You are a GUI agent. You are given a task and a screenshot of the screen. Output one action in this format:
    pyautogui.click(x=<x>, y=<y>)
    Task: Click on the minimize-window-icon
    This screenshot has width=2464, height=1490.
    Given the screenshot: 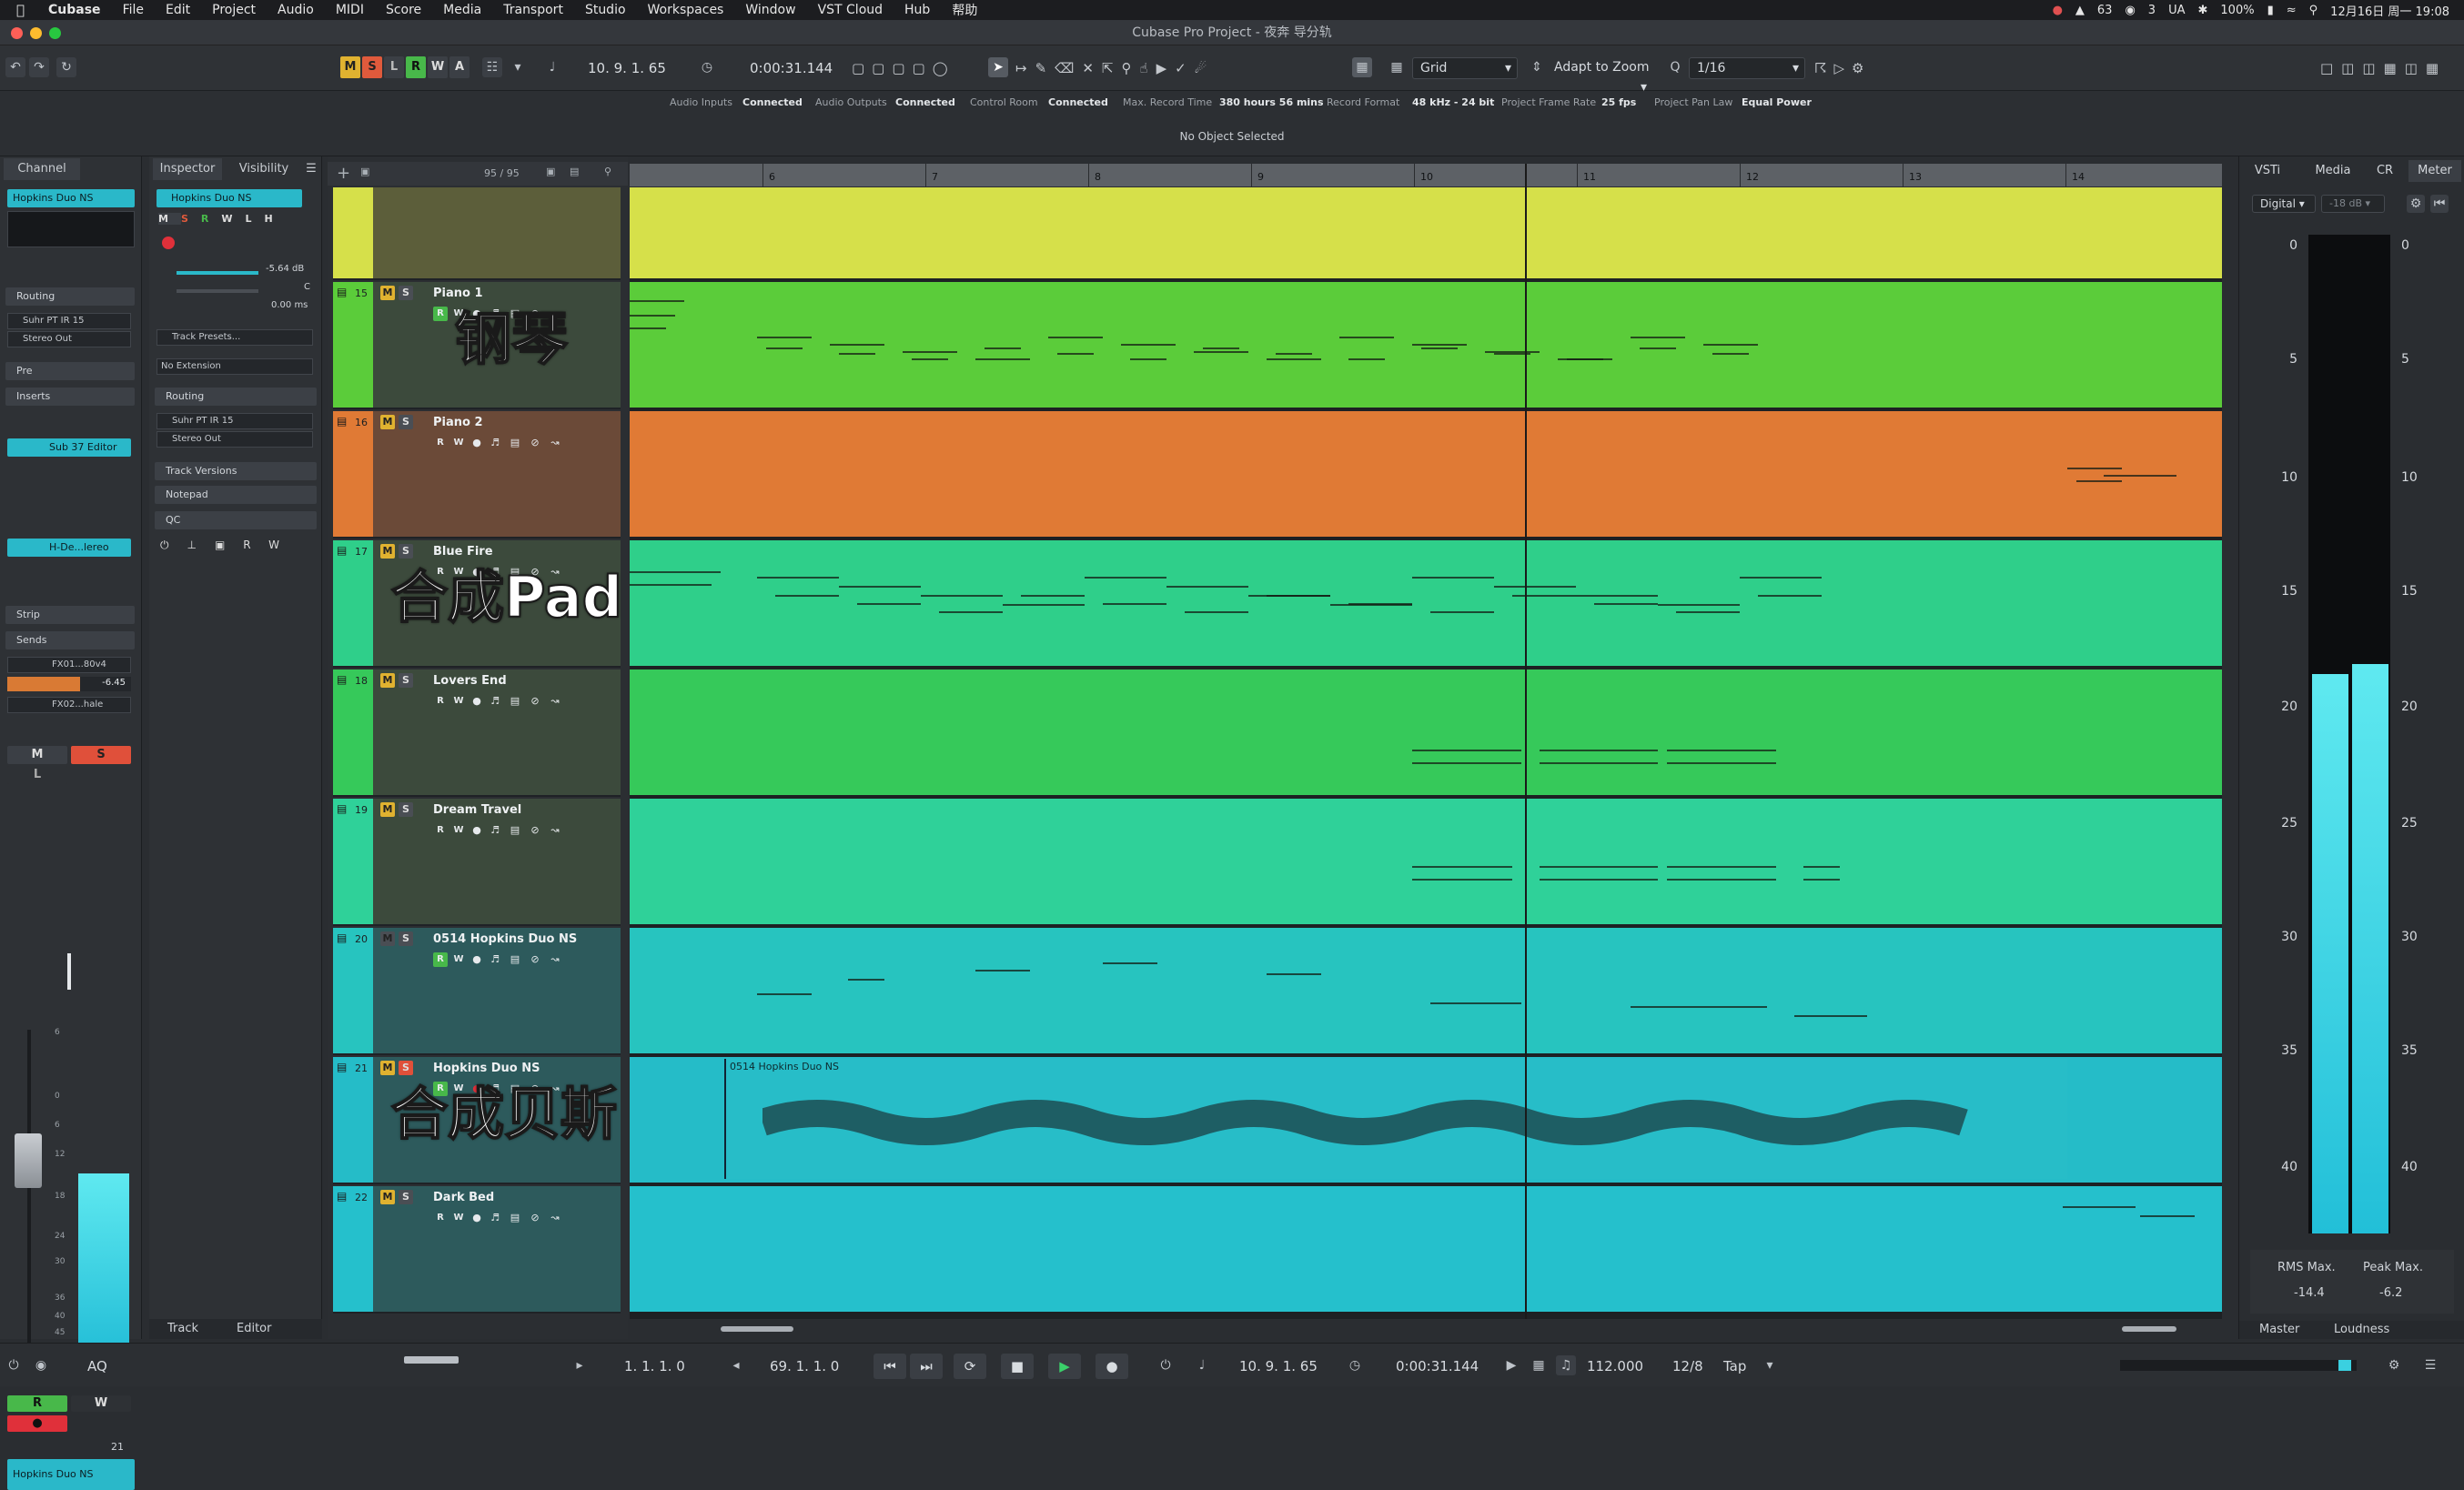 What is the action you would take?
    pyautogui.click(x=36, y=33)
    